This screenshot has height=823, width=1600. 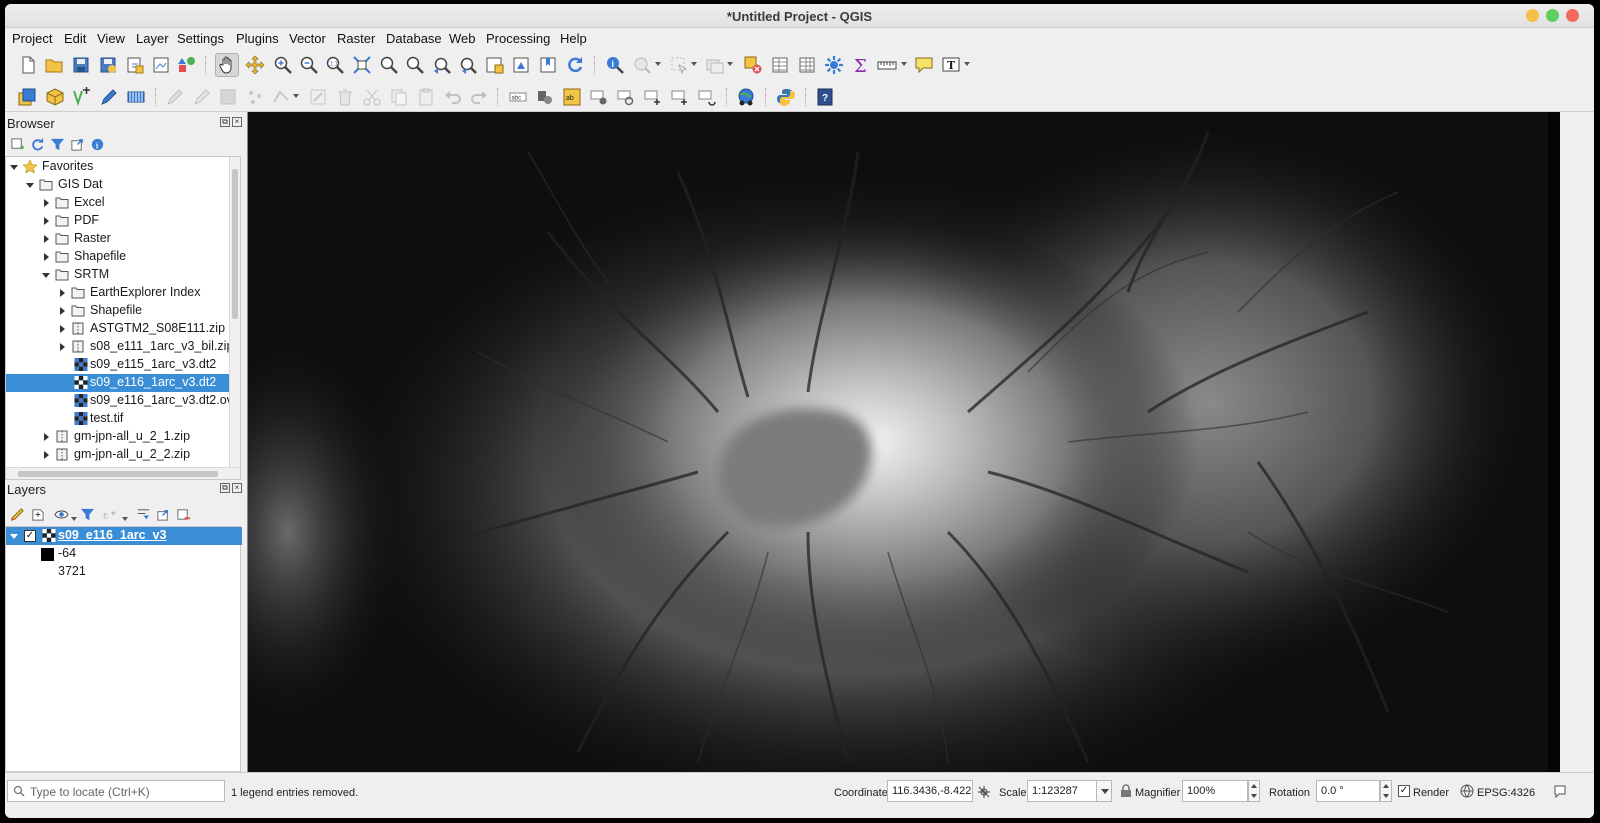 What do you see at coordinates (37, 514) in the screenshot?
I see `add-group-icon` at bounding box center [37, 514].